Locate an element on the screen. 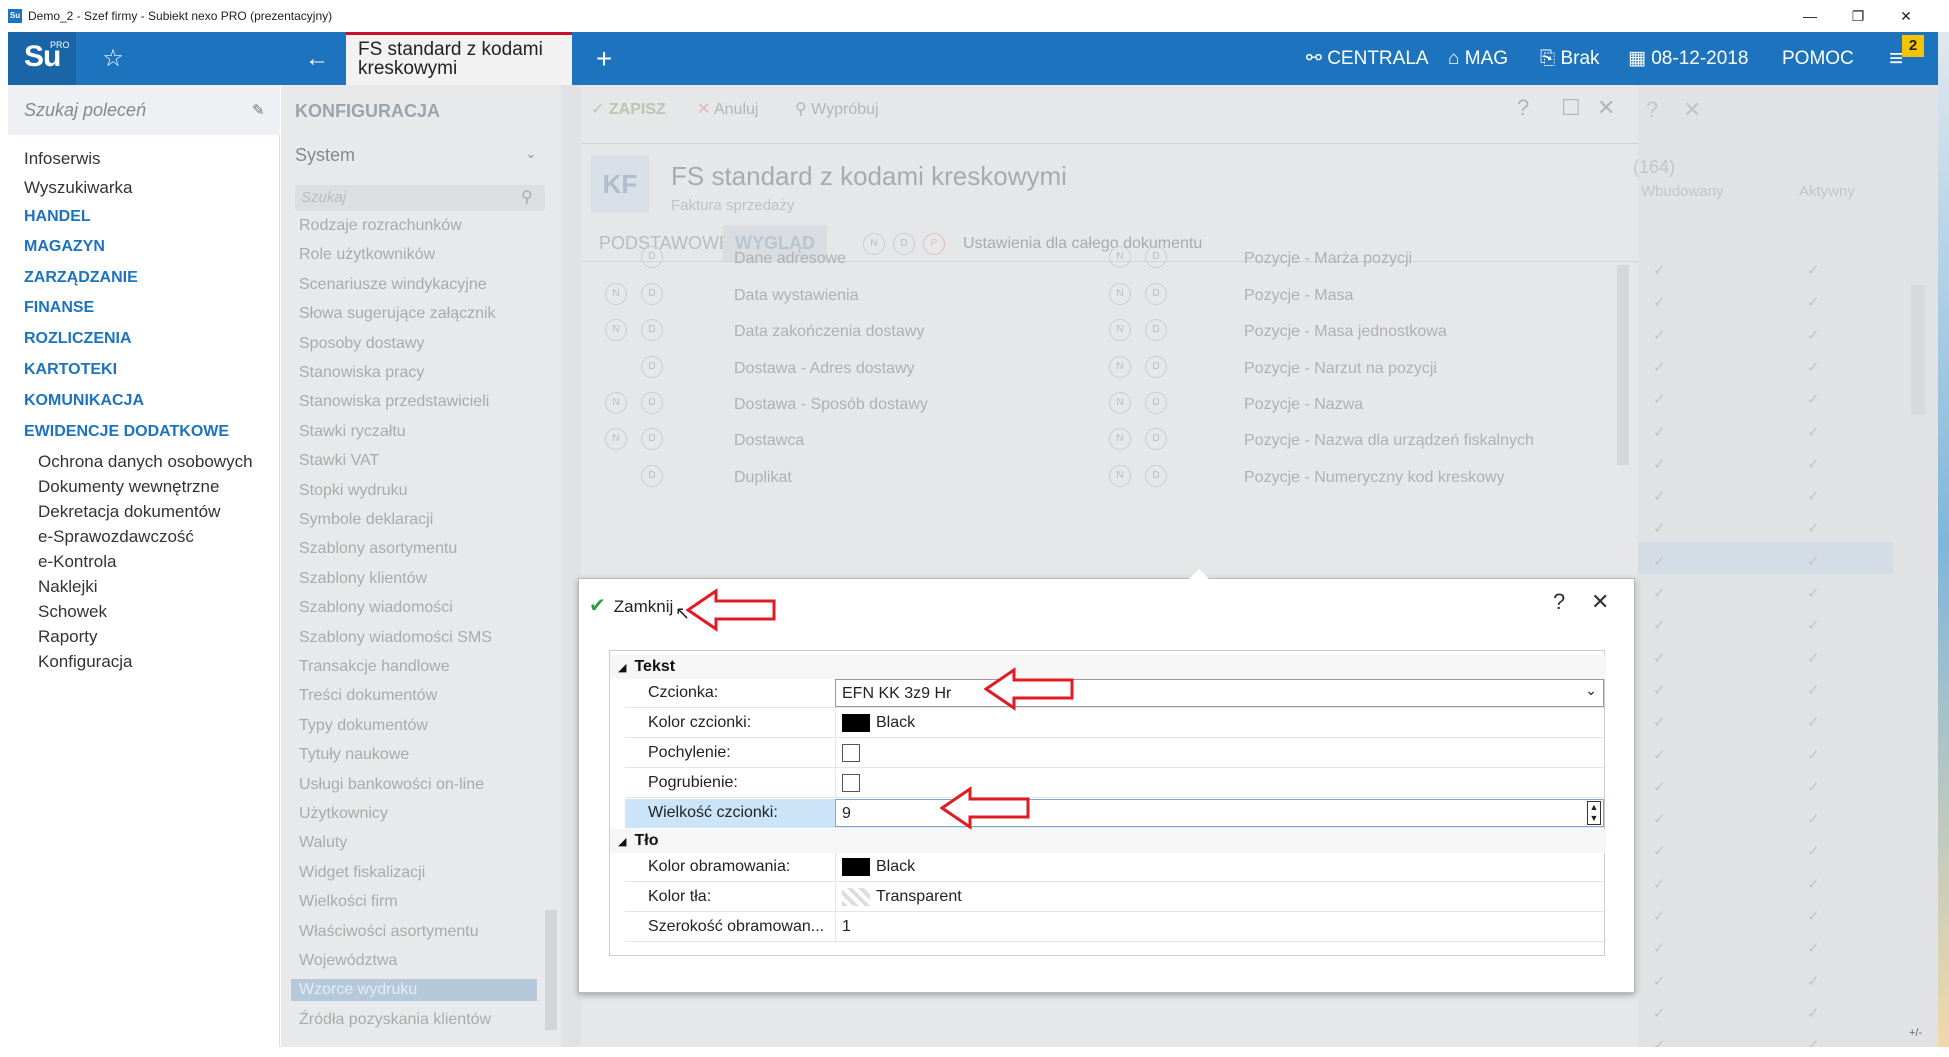 The height and width of the screenshot is (1057, 1949). element-row-right: Pozycje - Masa is located at coordinates (1298, 296).